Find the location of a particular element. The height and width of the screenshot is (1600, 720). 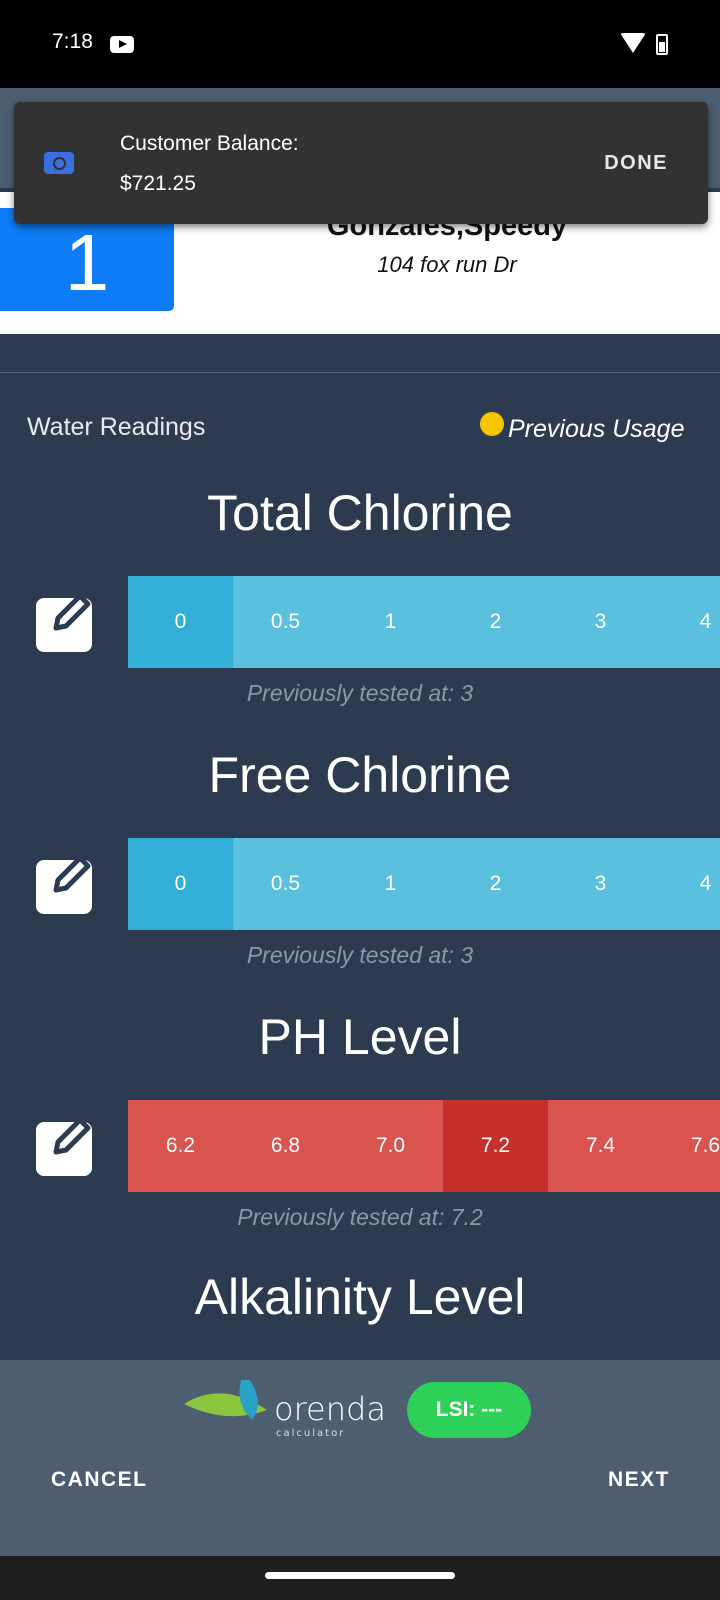

svg-text: calculator is located at coordinates (310, 1433).